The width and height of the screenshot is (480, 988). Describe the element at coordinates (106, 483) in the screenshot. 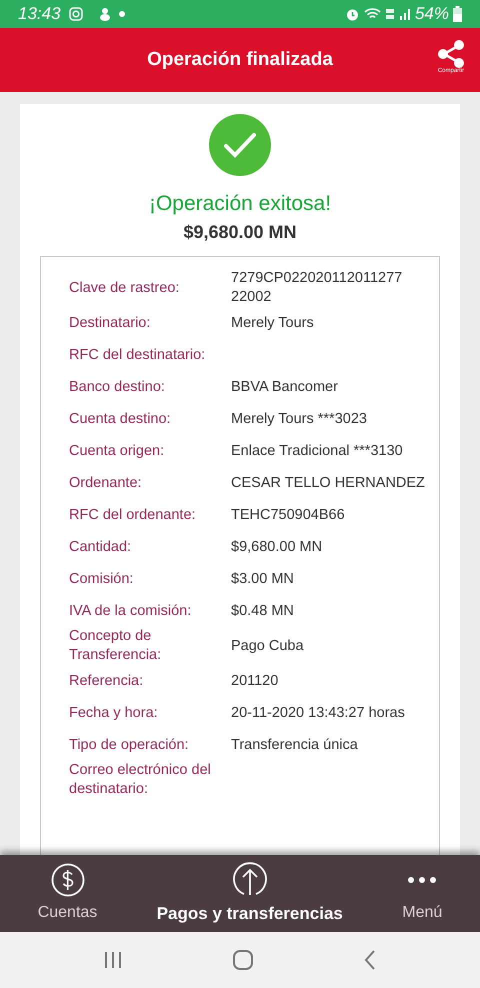

I see `field-label: Ordenante:` at that location.